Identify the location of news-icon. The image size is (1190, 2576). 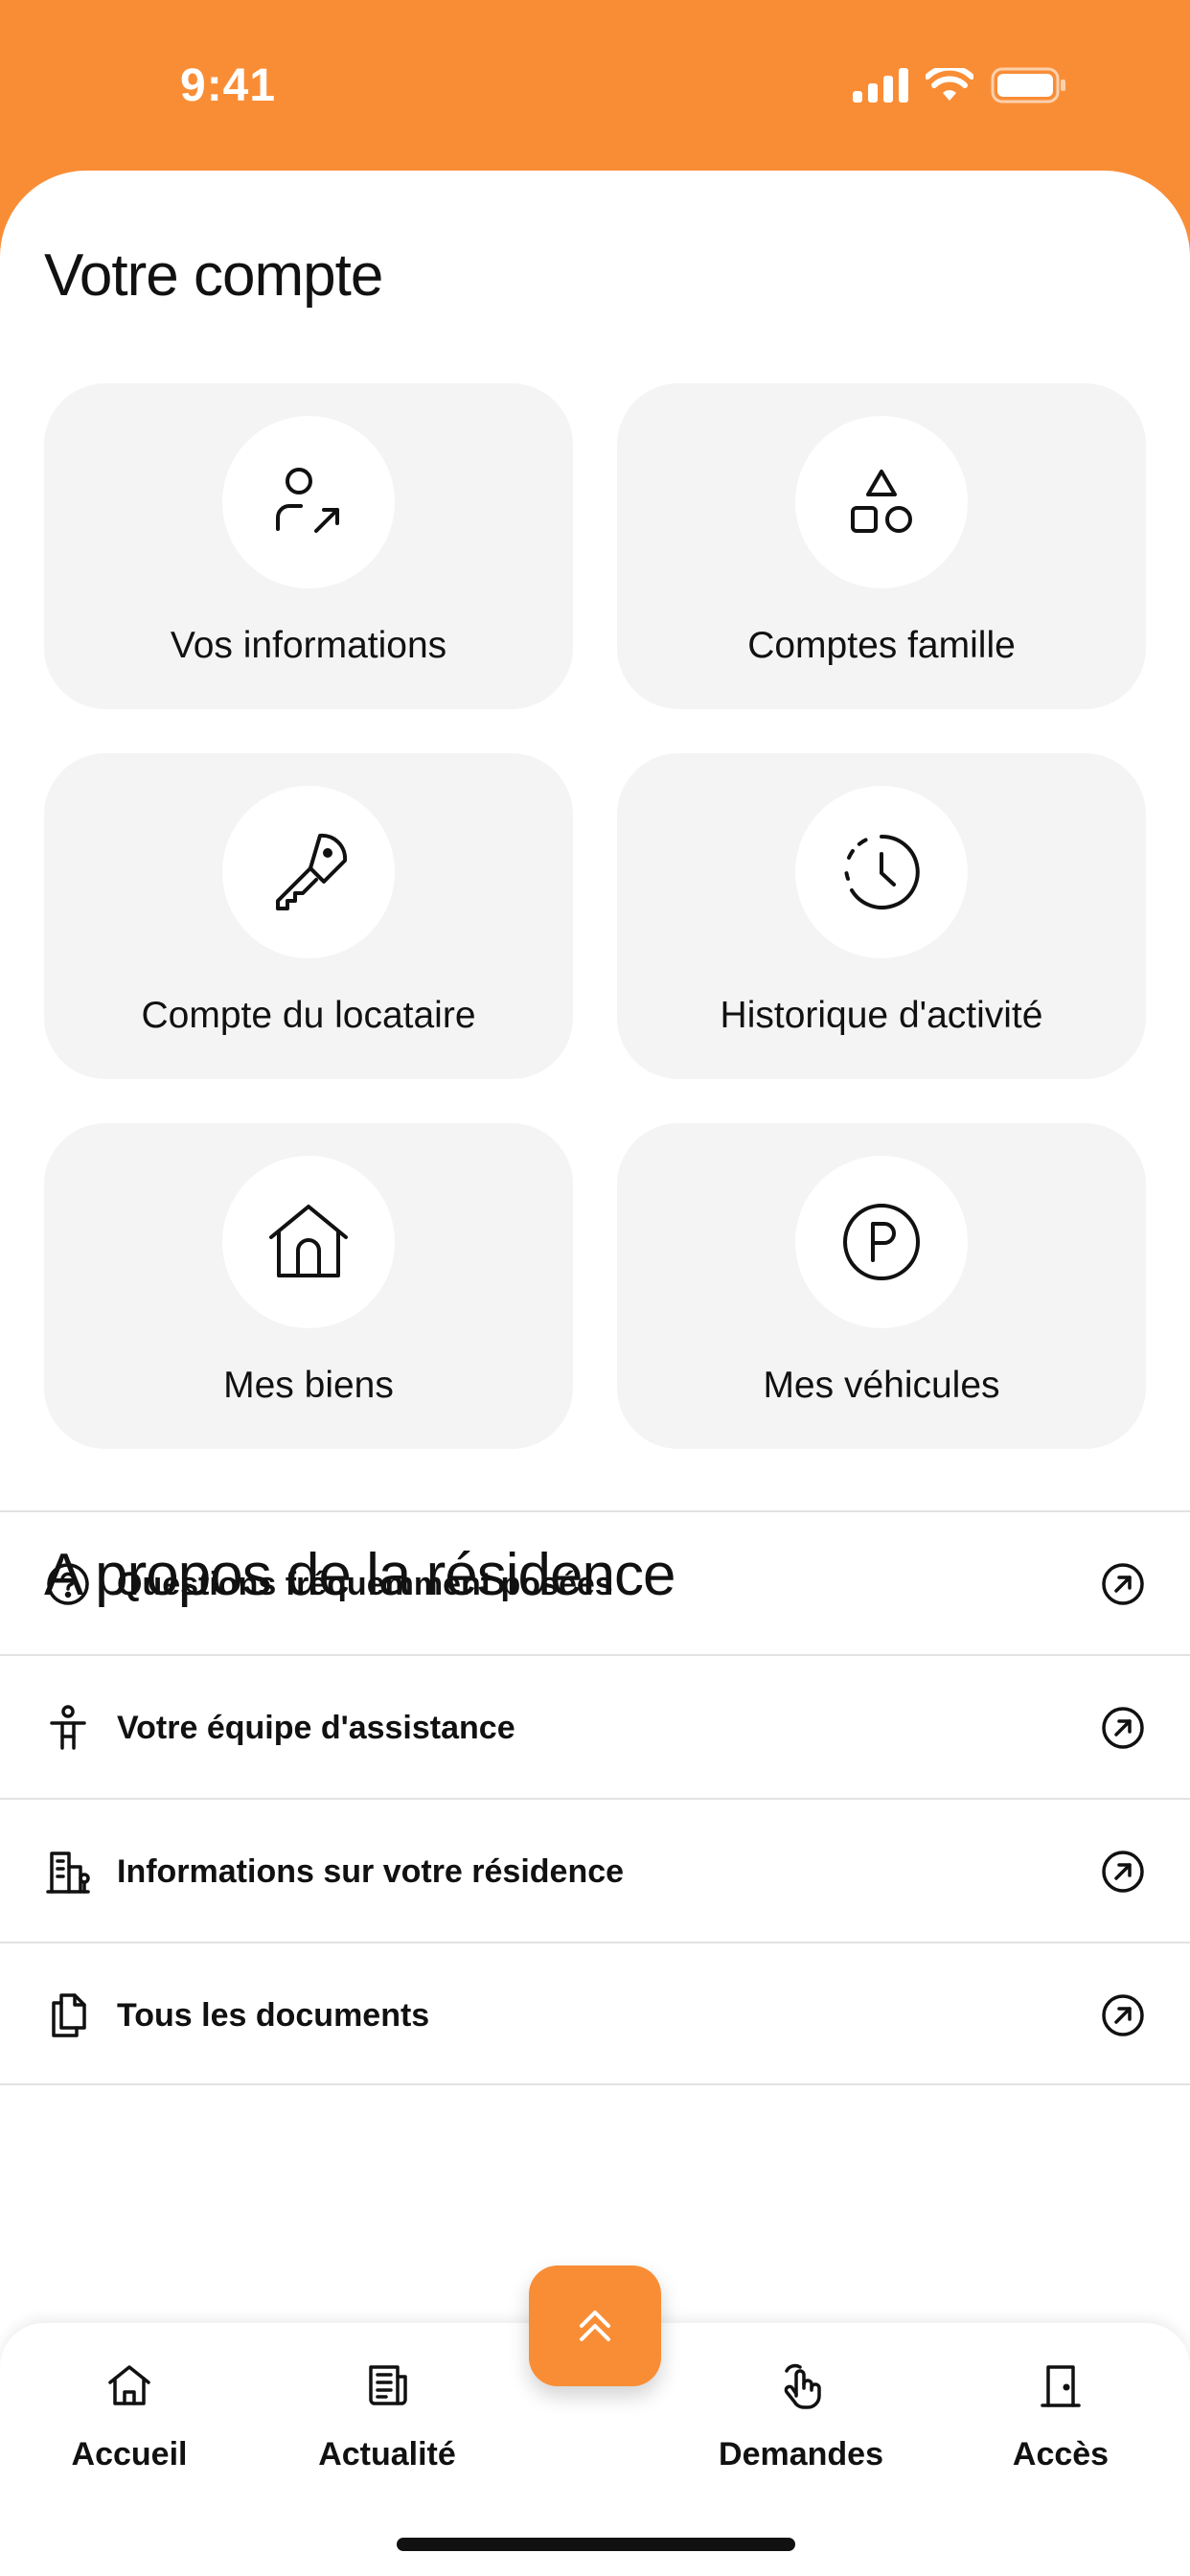
(388, 2385).